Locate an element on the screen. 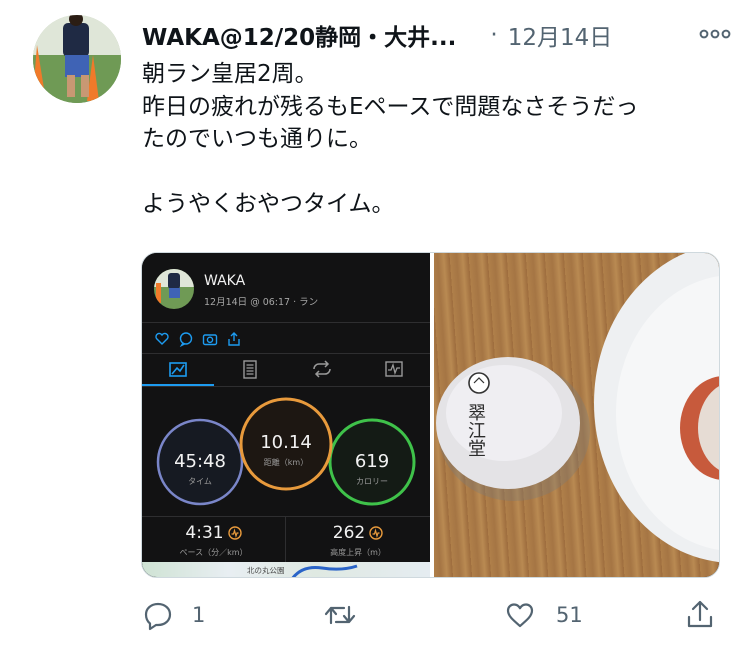  elevation-chart-icon is located at coordinates (376, 533).